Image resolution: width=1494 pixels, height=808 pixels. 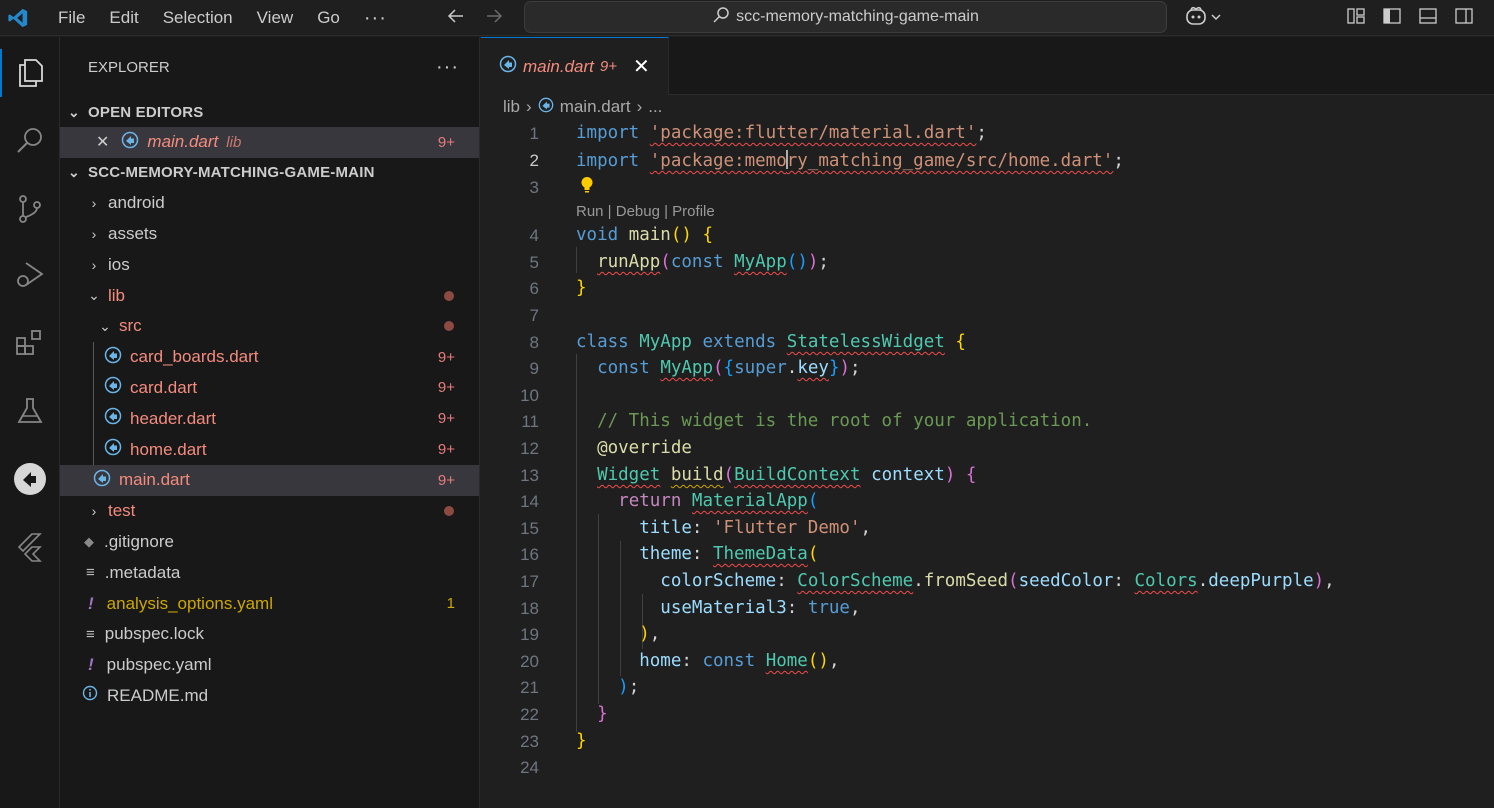 What do you see at coordinates (122, 511) in the screenshot?
I see `tree-label: test` at bounding box center [122, 511].